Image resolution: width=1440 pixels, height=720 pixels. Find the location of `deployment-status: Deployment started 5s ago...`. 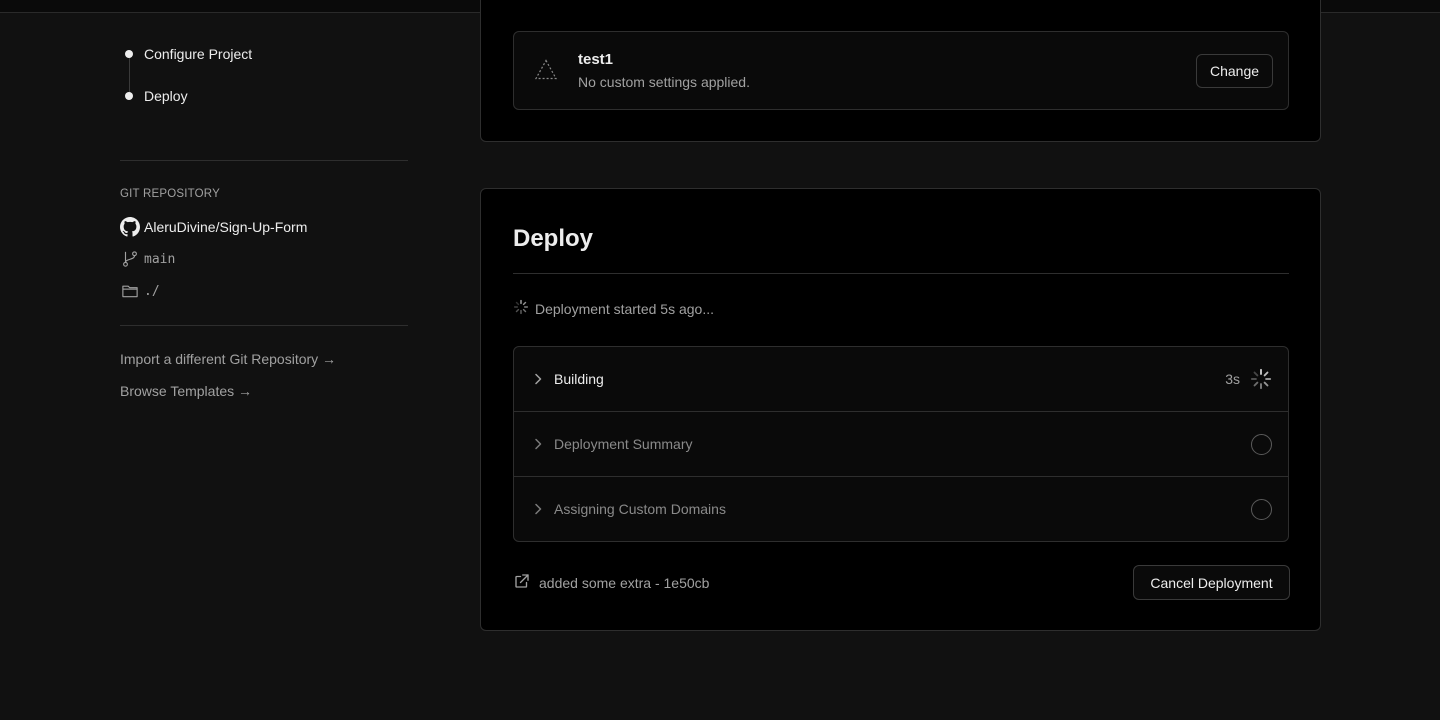

deployment-status: Deployment started 5s ago... is located at coordinates (613, 309).